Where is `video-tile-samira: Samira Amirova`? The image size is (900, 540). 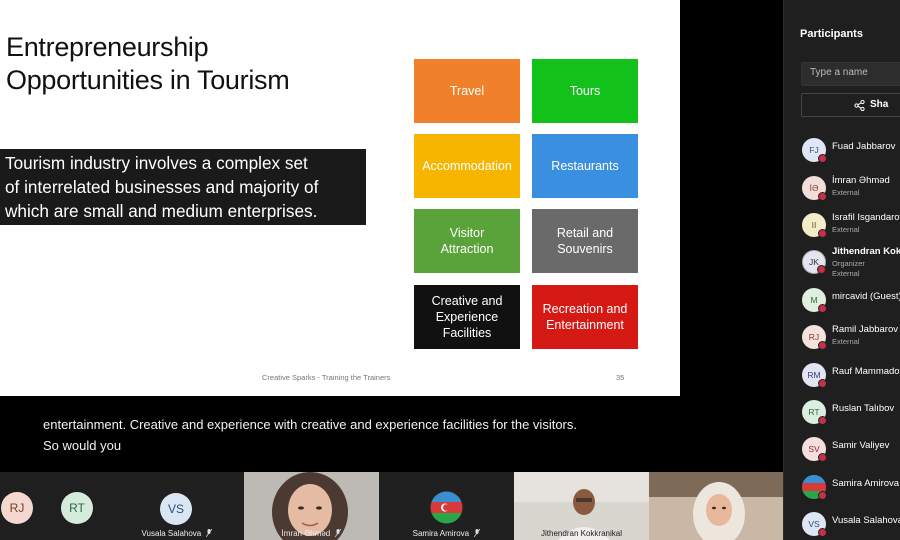
video-tile-samira: Samira Amirova is located at coordinates (446, 506).